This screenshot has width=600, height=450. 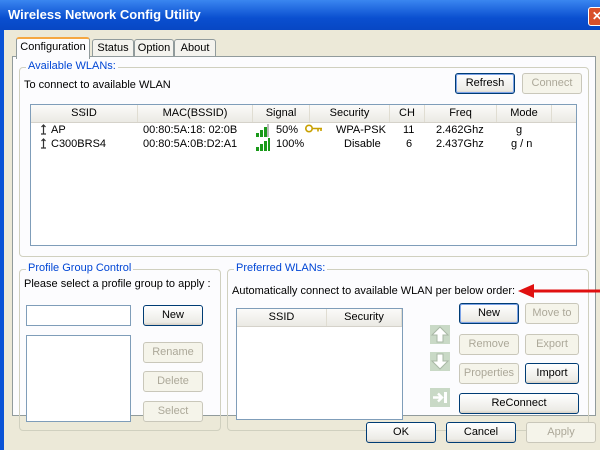 I want to click on mac-cell: 00:80:5A:0B:D2:A1, so click(x=190, y=144).